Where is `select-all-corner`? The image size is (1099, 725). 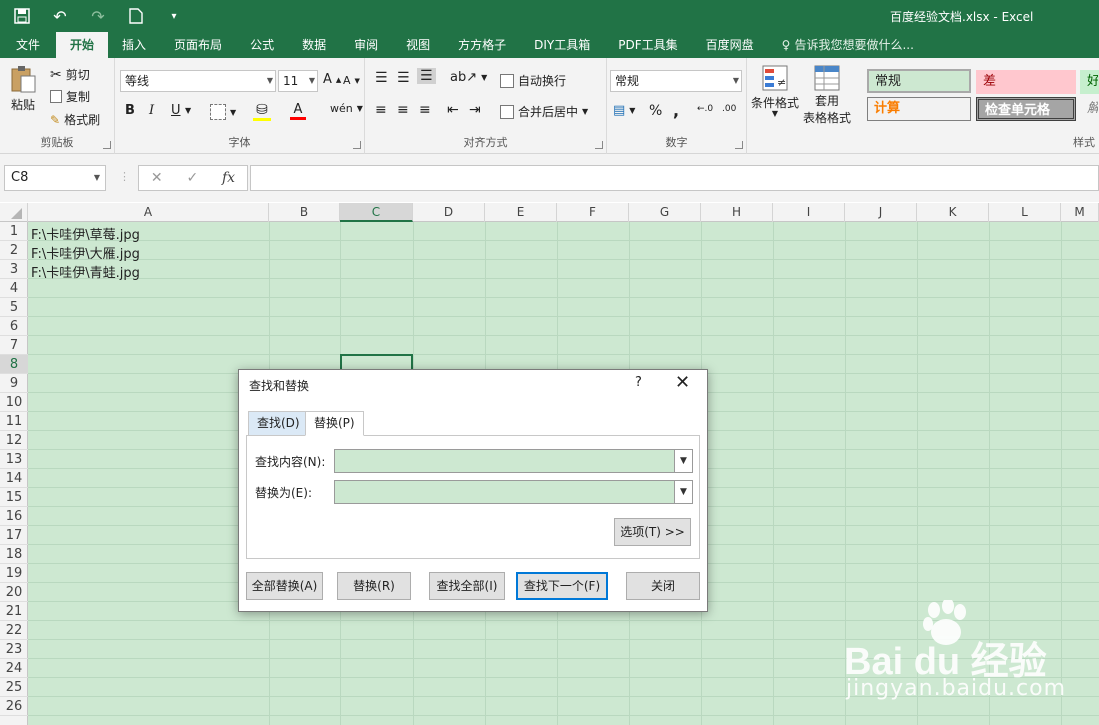
select-all-corner is located at coordinates (14, 212).